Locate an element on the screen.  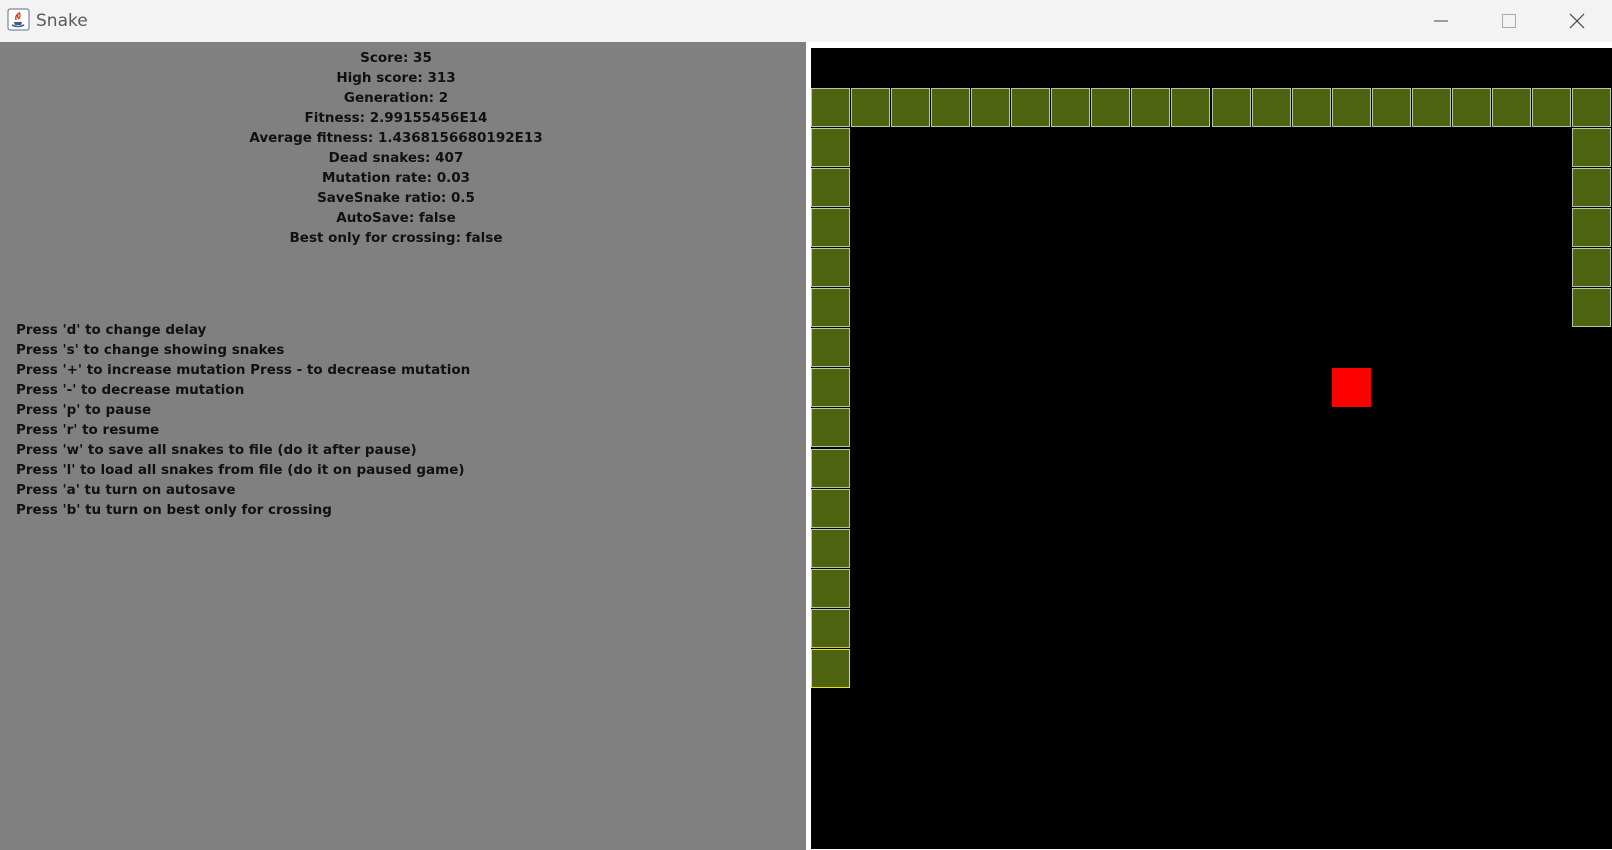
java-cup-icon is located at coordinates (18, 19).